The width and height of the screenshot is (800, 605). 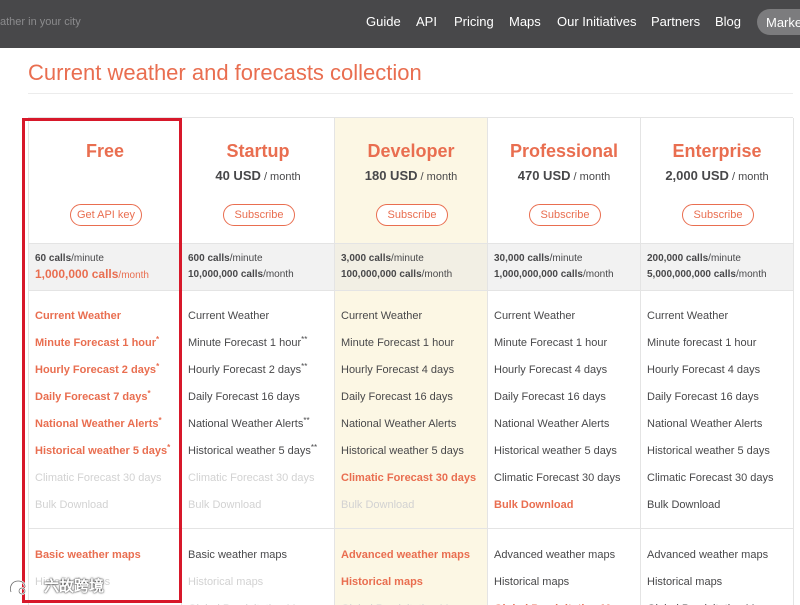 I want to click on watermark-logo-icon, so click(x=18, y=587).